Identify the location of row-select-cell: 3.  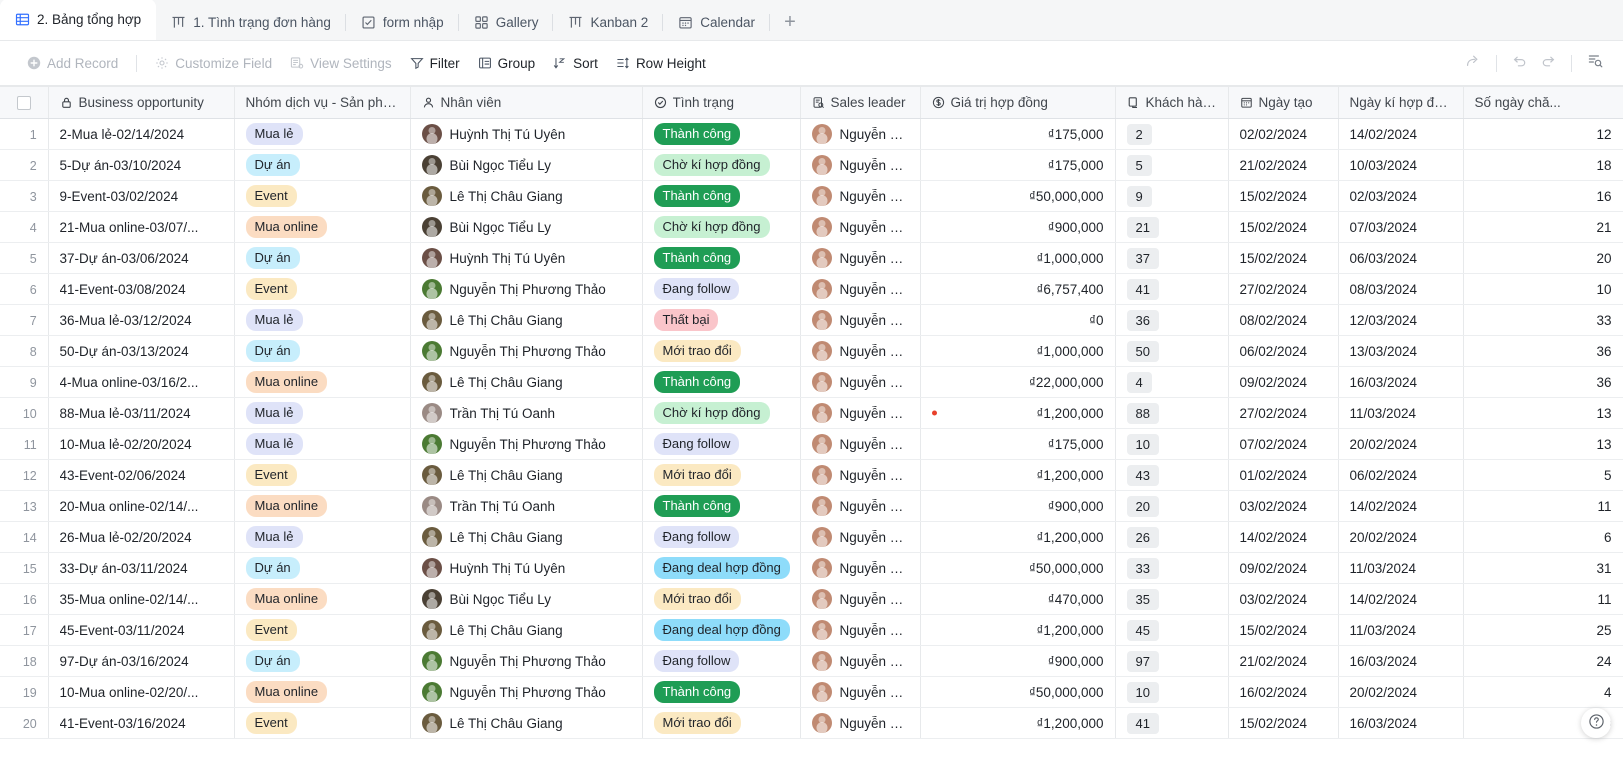
(24, 196).